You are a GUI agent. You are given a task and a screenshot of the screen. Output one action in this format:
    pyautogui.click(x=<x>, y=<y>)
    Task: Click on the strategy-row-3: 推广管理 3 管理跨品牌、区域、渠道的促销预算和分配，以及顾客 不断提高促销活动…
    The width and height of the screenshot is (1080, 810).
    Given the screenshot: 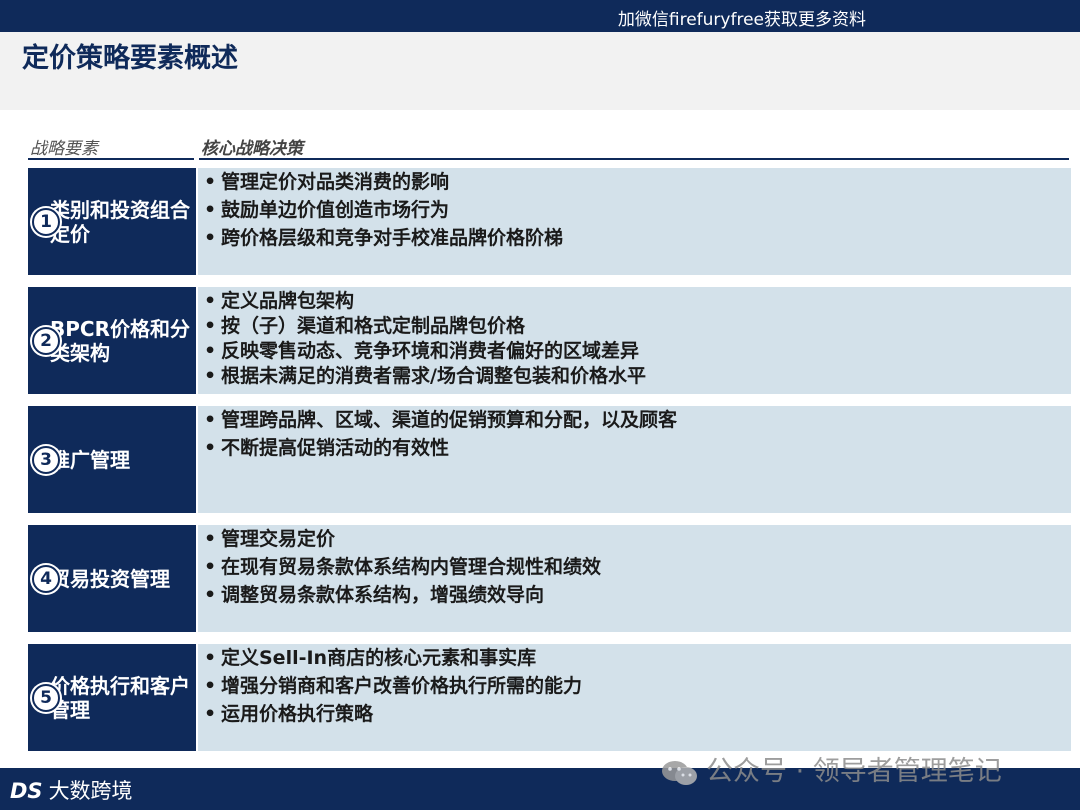 What is the action you would take?
    pyautogui.click(x=549, y=459)
    